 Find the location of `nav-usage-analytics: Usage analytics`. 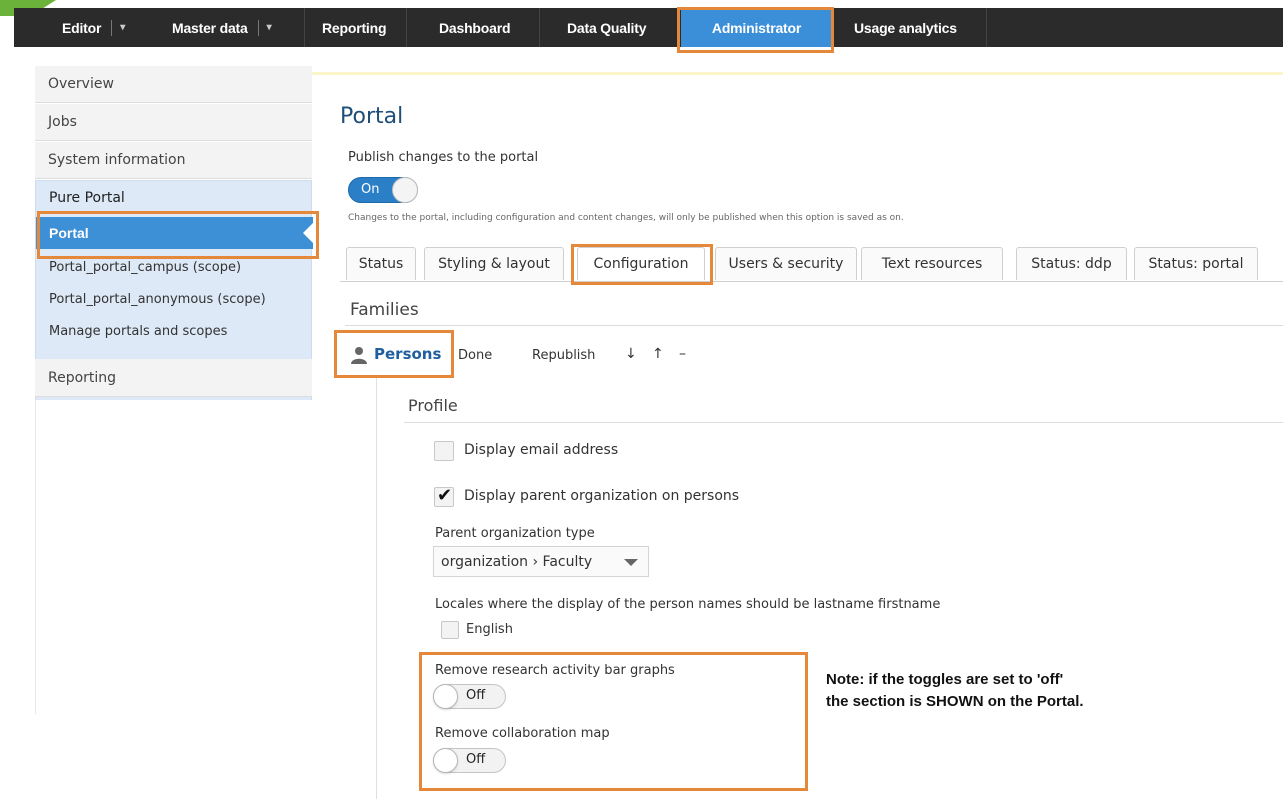

nav-usage-analytics: Usage analytics is located at coordinates (905, 27).